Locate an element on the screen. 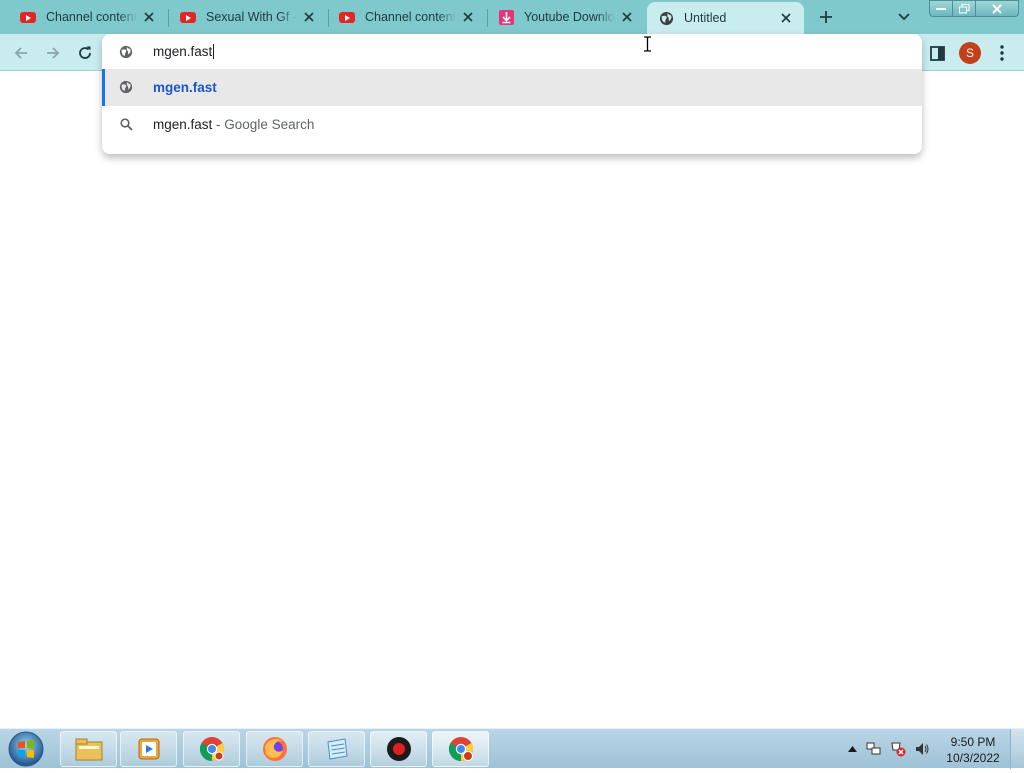 The height and width of the screenshot is (773, 1024). restore-button is located at coordinates (964, 8).